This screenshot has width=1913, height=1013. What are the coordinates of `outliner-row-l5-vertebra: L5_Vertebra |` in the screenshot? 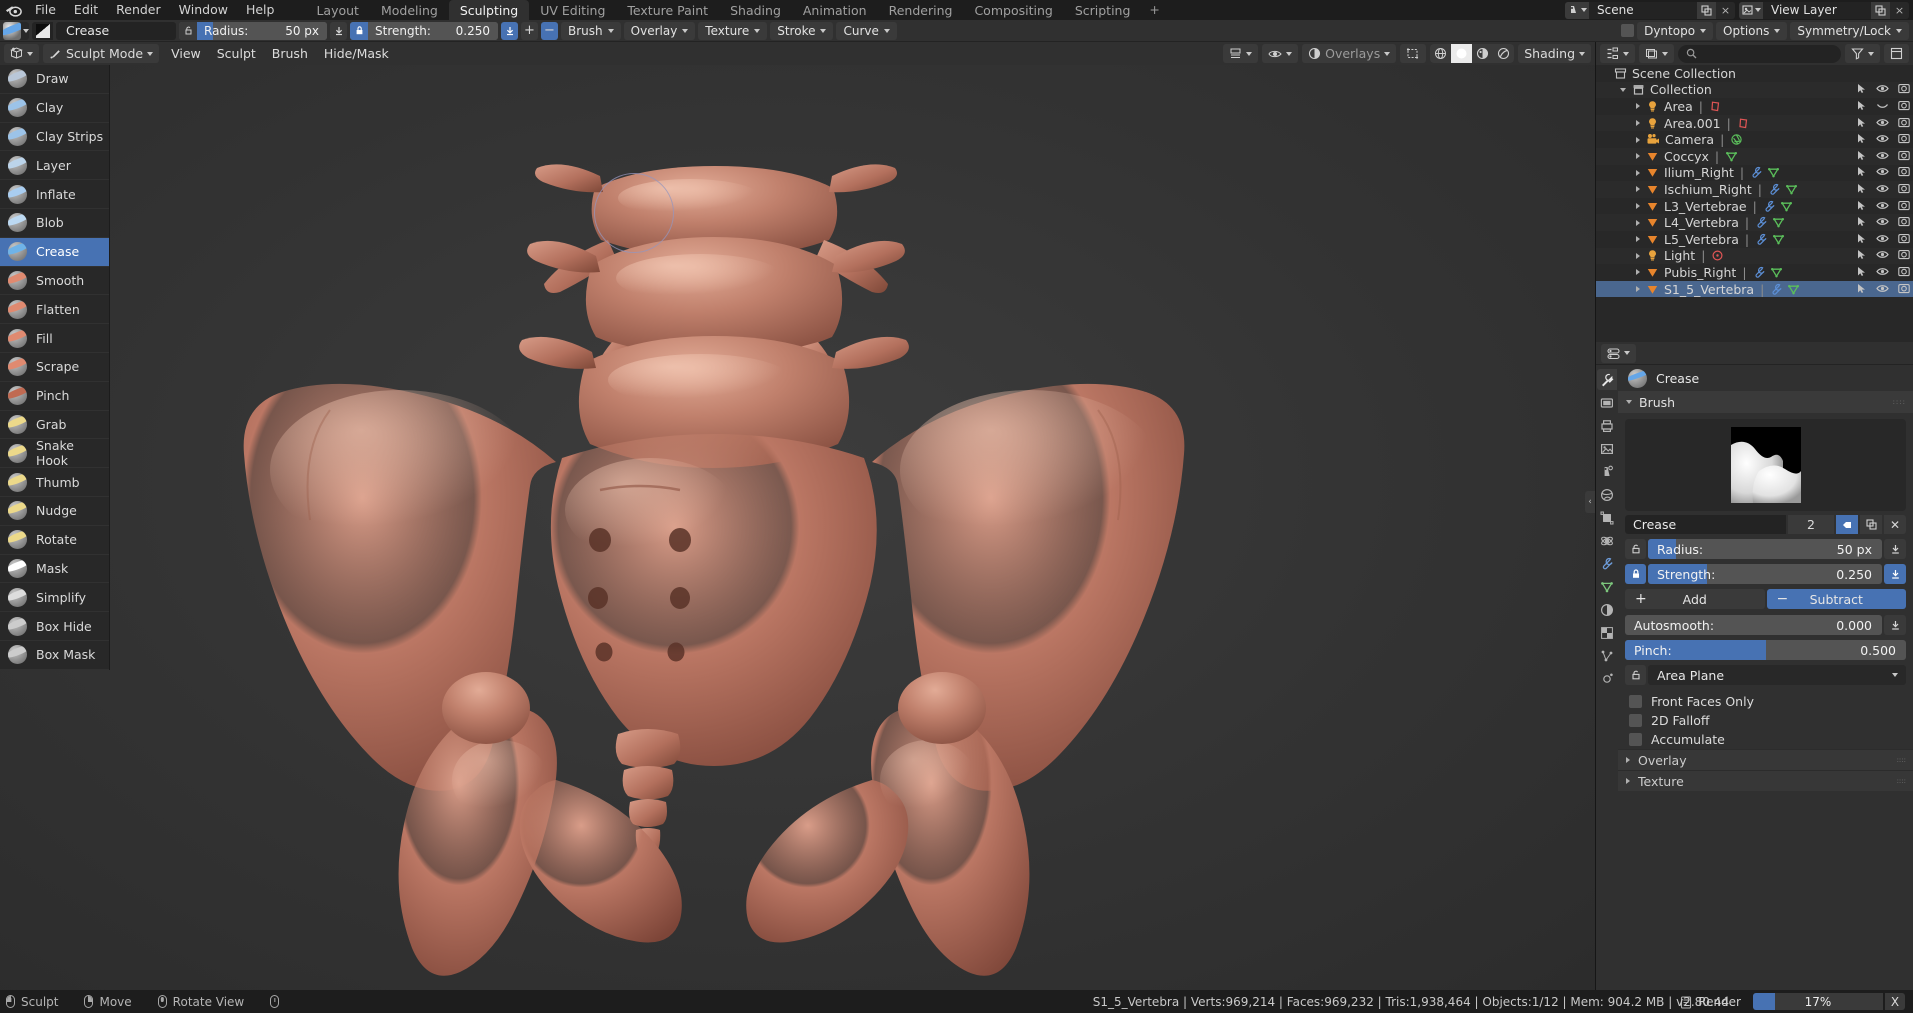 It's located at (1754, 239).